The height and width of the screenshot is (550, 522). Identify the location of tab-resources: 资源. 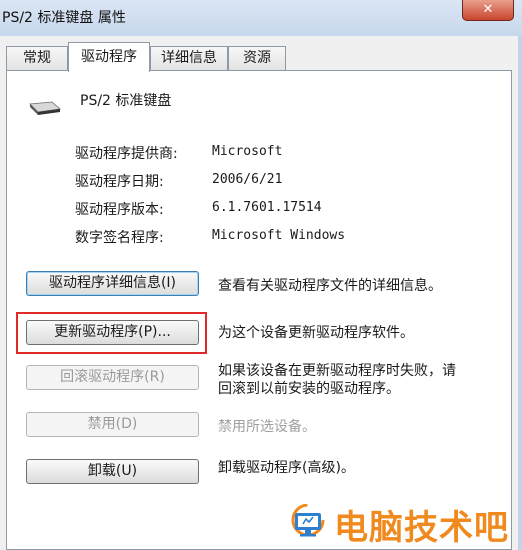
(257, 58).